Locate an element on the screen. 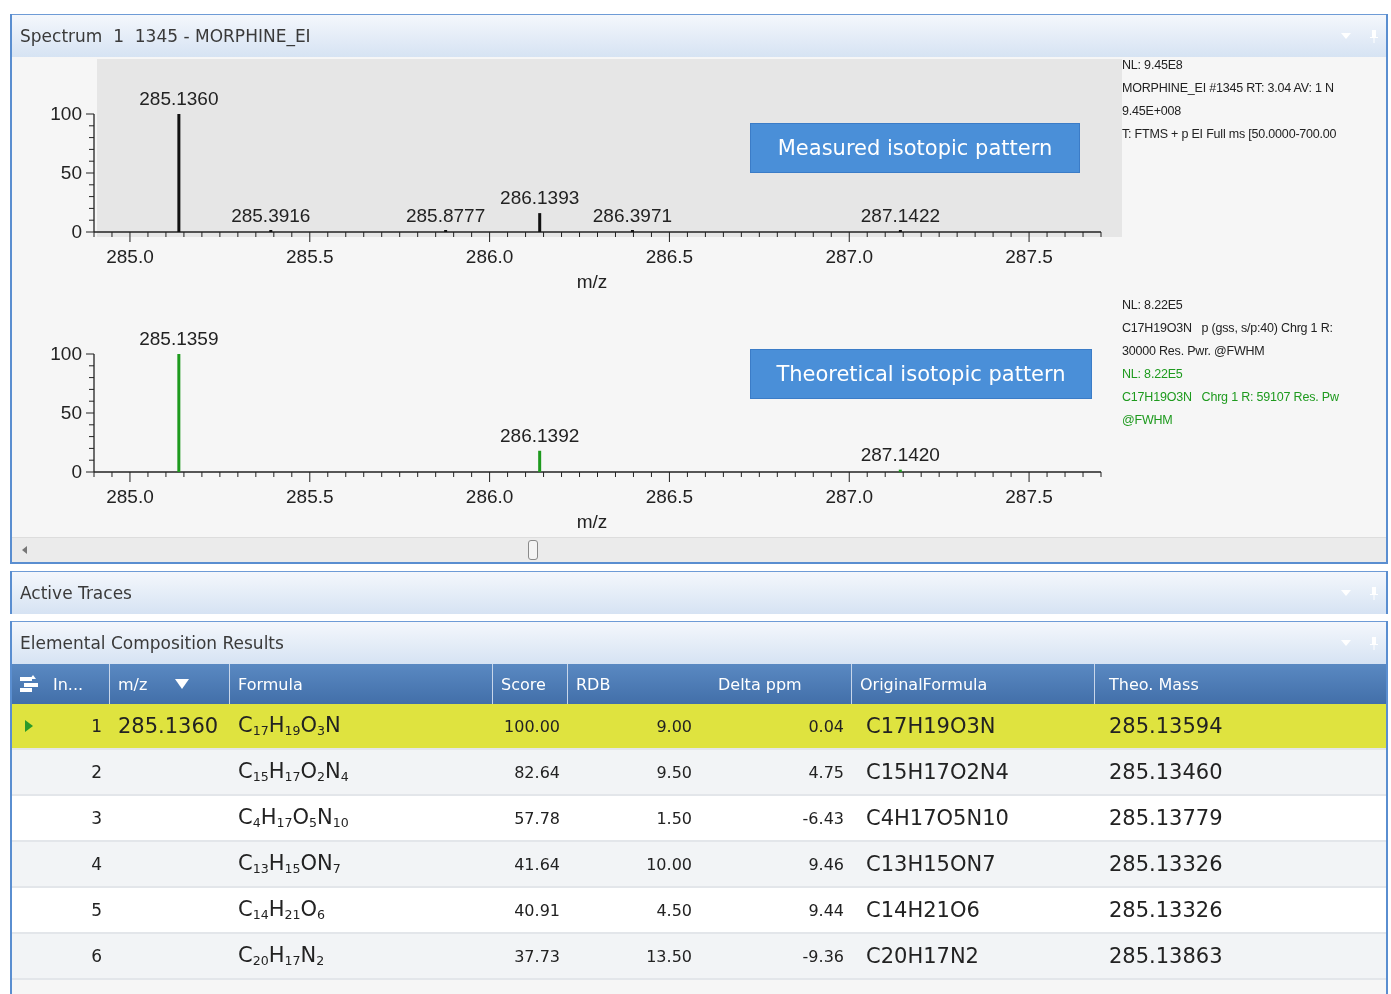 The width and height of the screenshot is (1391, 994). spectrum-info-text: NL: 9.45E8 is located at coordinates (1153, 65).